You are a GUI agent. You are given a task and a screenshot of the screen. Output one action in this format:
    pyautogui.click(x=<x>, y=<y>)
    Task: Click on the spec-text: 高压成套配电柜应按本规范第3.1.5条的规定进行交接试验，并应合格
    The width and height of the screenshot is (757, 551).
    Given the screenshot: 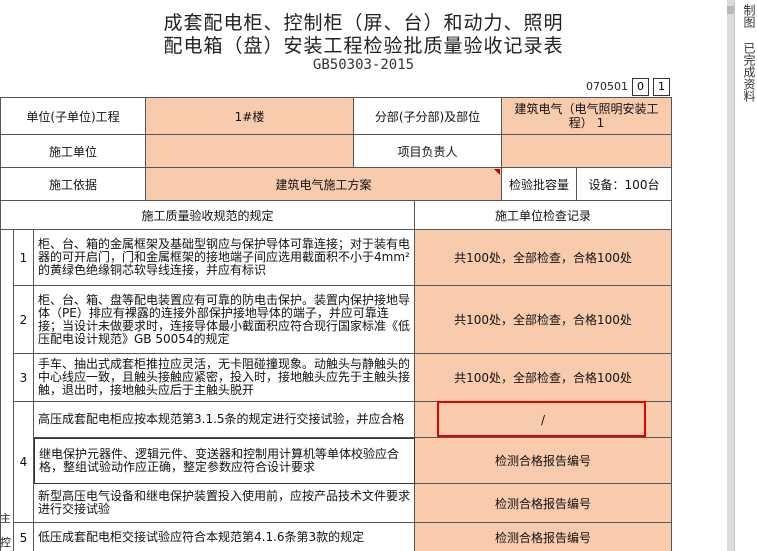 What is the action you would take?
    pyautogui.click(x=224, y=420)
    